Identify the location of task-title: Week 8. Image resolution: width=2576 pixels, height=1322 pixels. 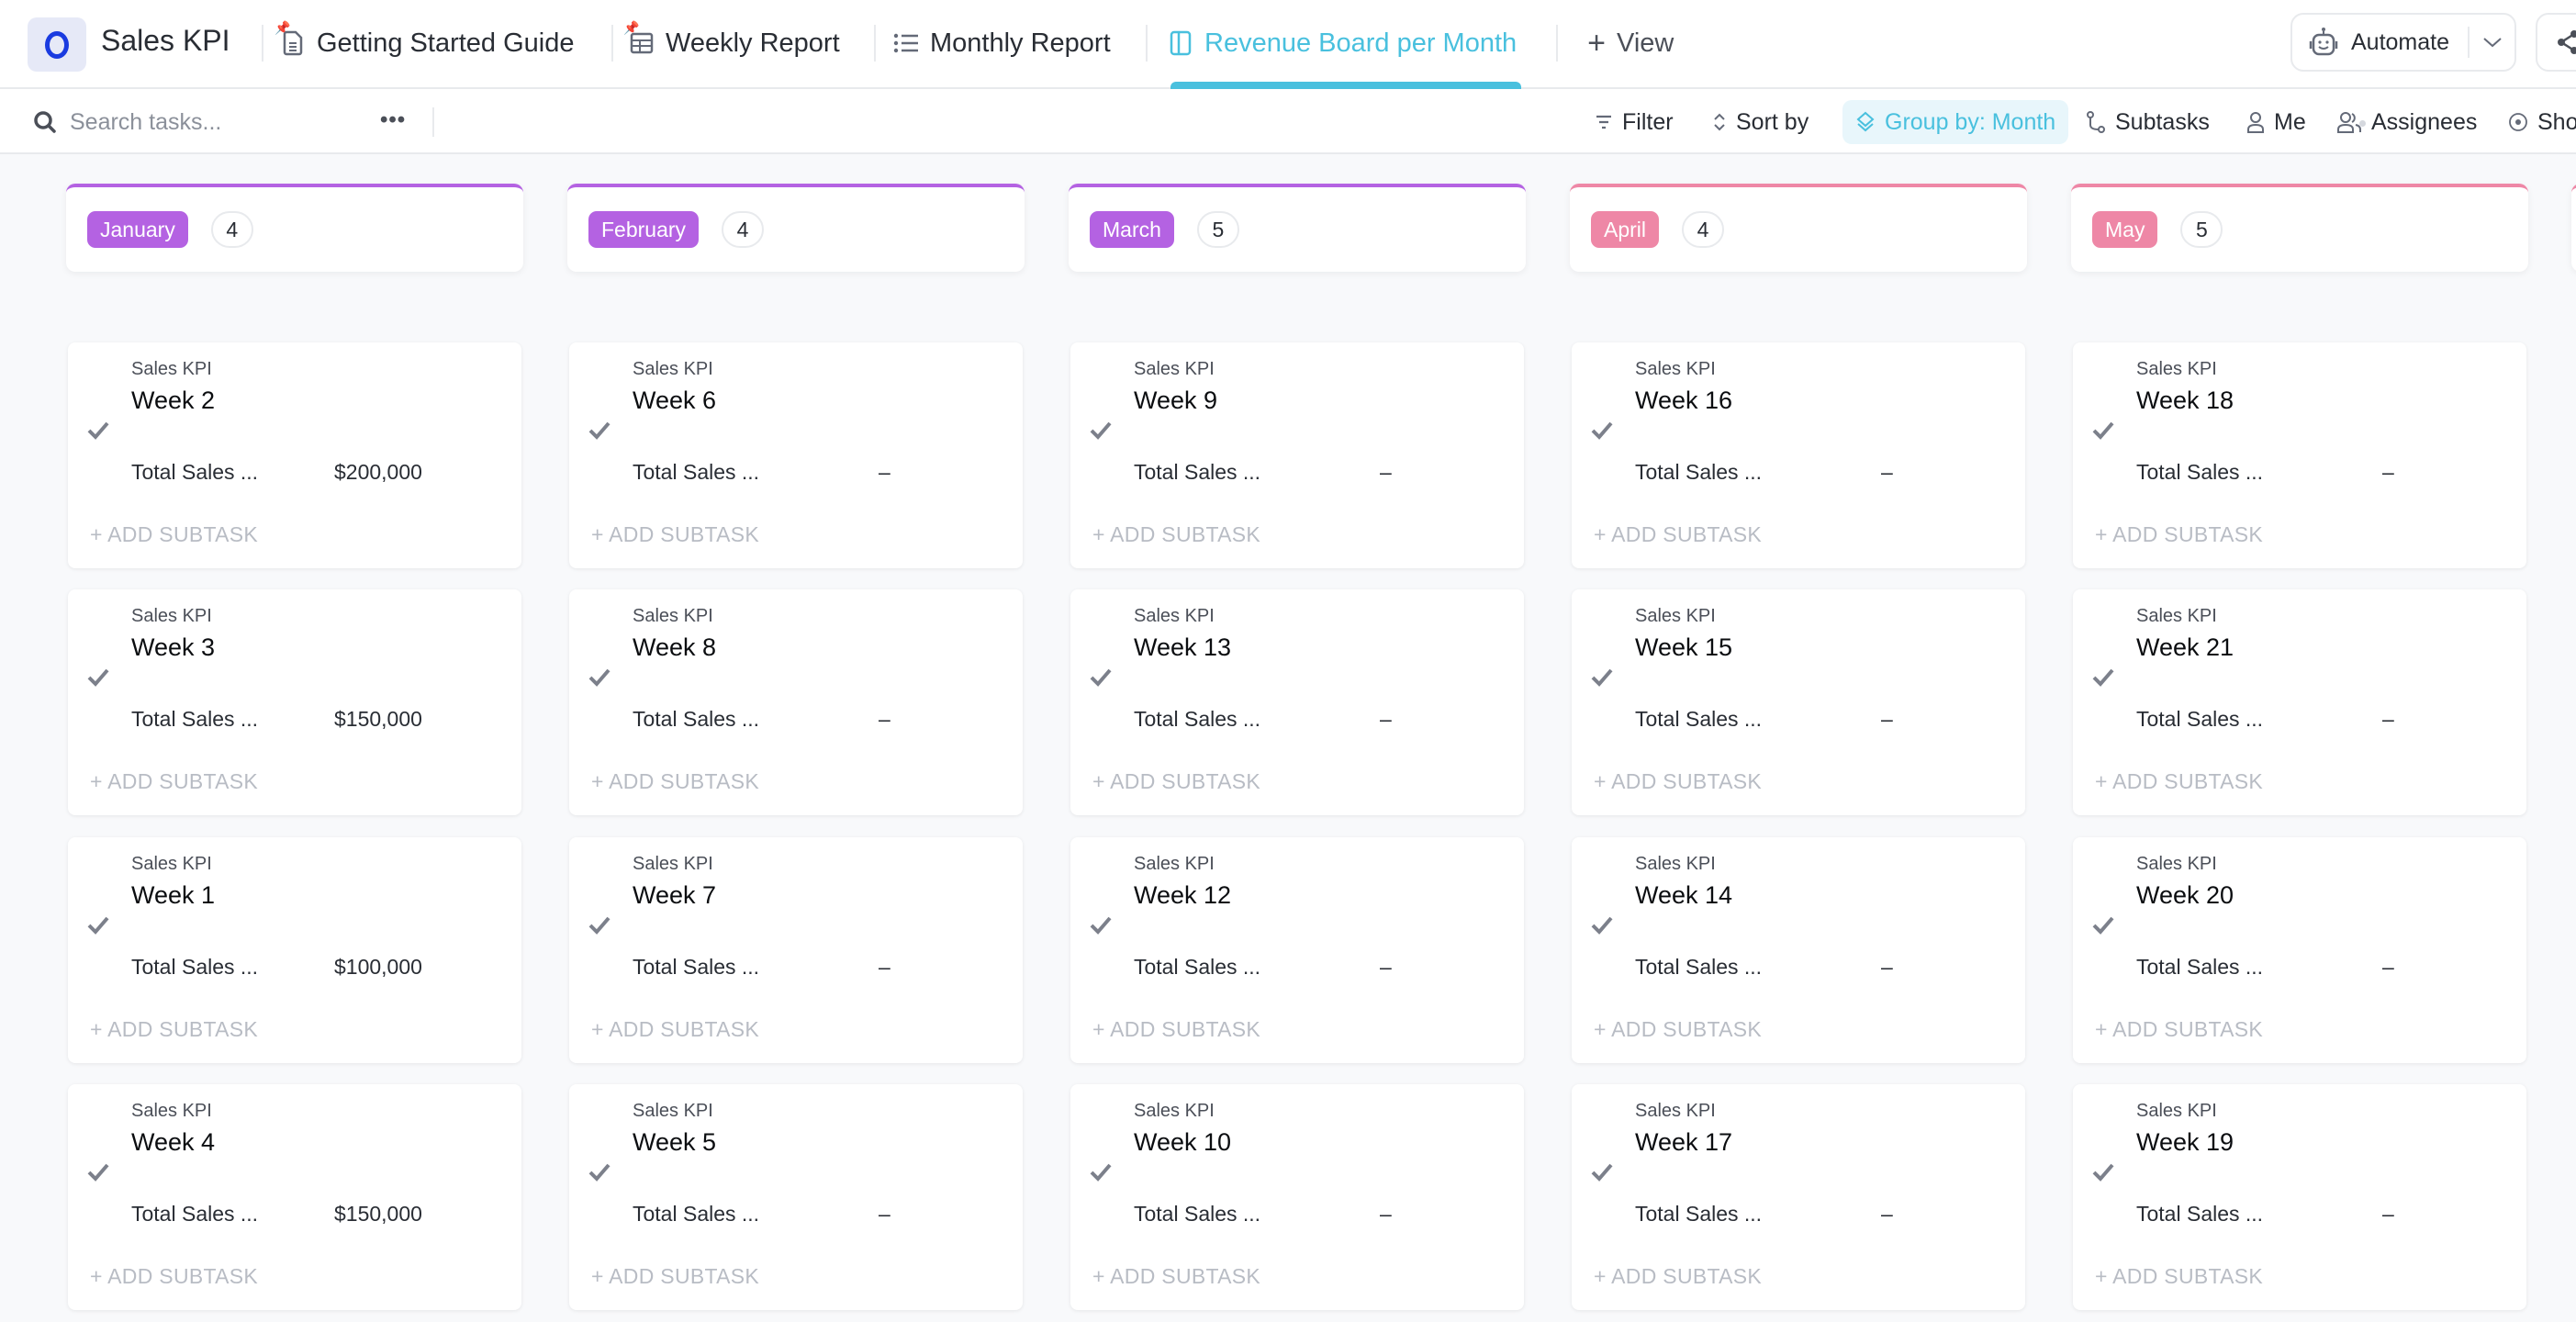
(674, 647).